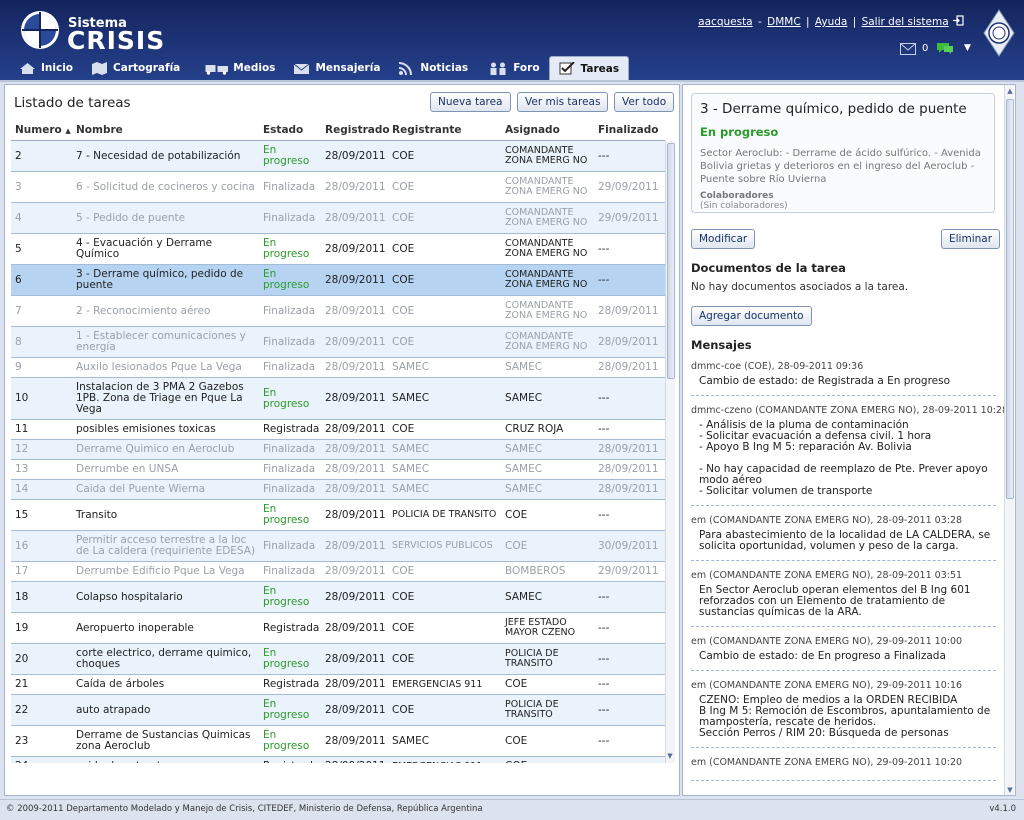 The width and height of the screenshot is (1024, 820). What do you see at coordinates (27, 68) in the screenshot?
I see `home-icon` at bounding box center [27, 68].